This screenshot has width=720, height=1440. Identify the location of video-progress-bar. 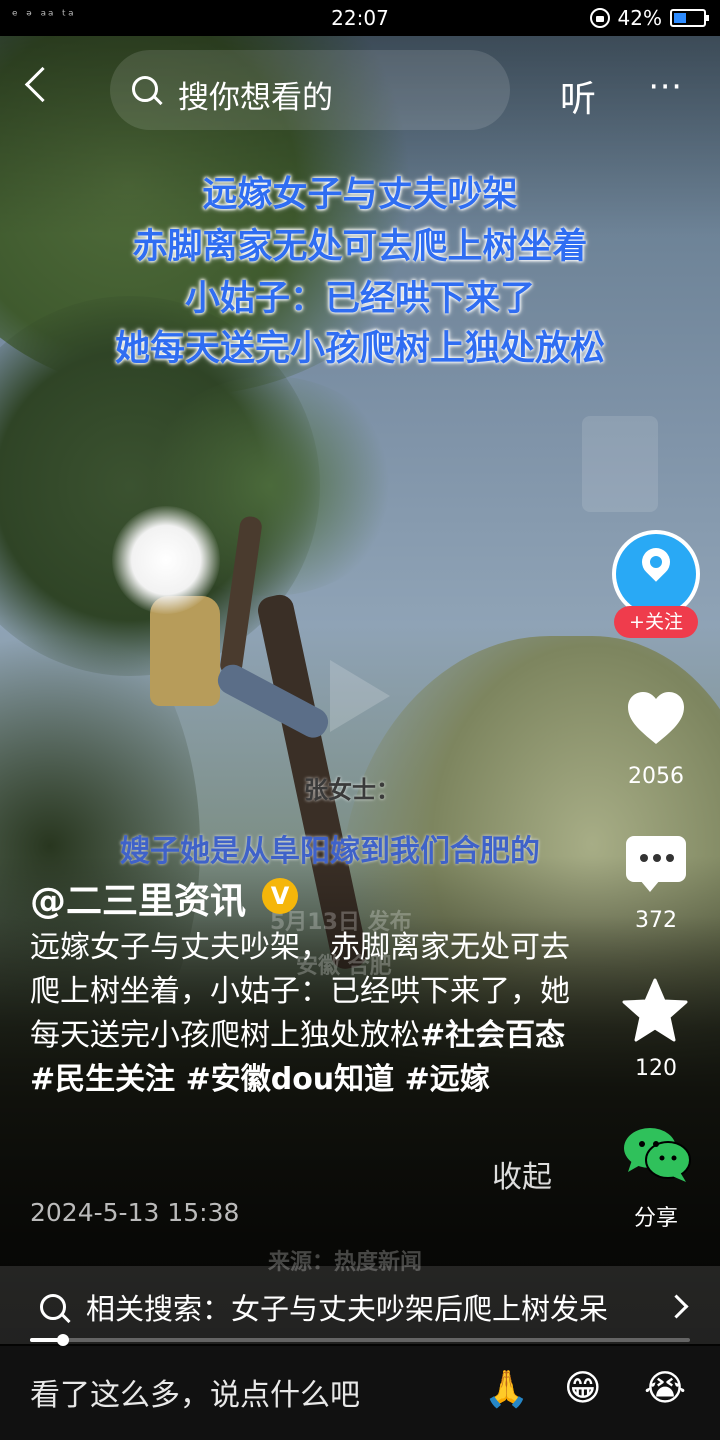
(360, 1340).